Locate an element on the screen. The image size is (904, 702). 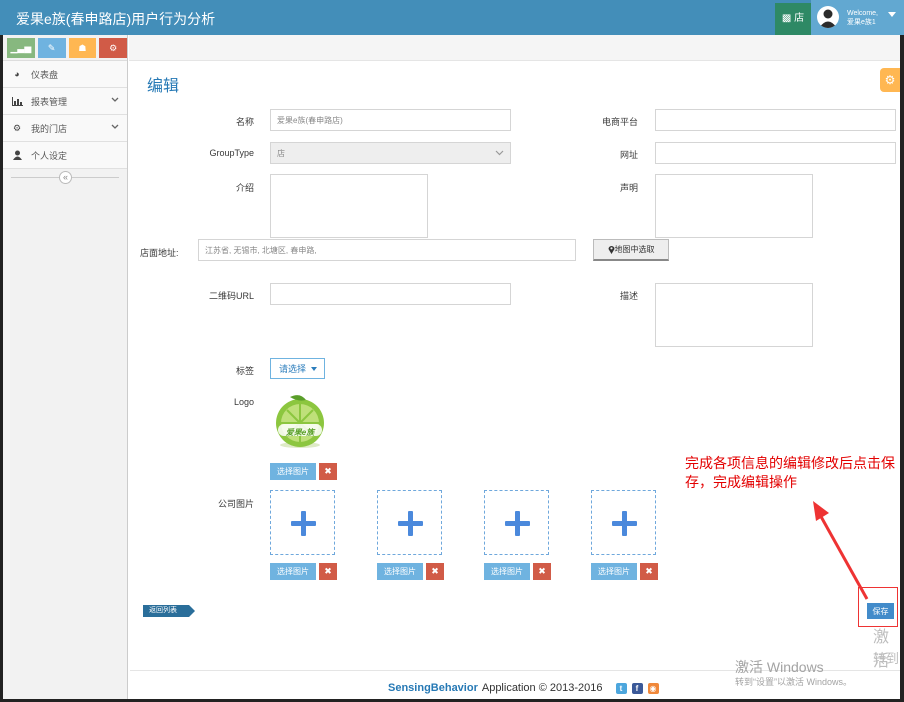
save-button: 保存 is located at coordinates (880, 611).